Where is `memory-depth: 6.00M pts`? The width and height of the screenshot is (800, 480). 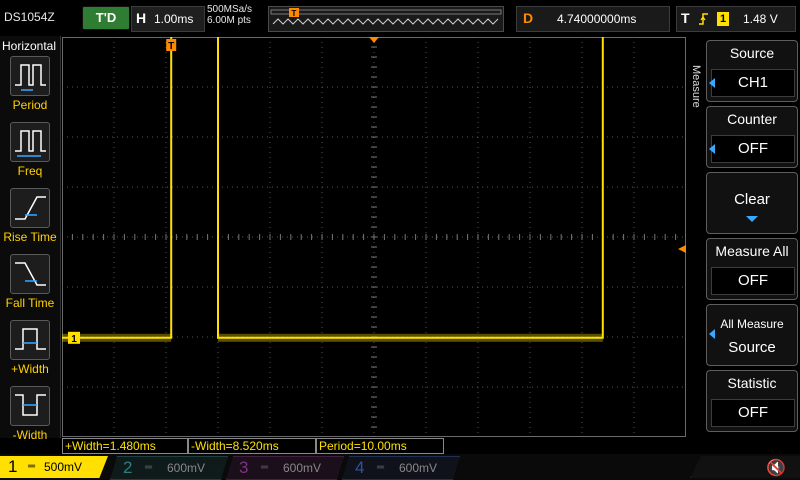 memory-depth: 6.00M pts is located at coordinates (229, 20).